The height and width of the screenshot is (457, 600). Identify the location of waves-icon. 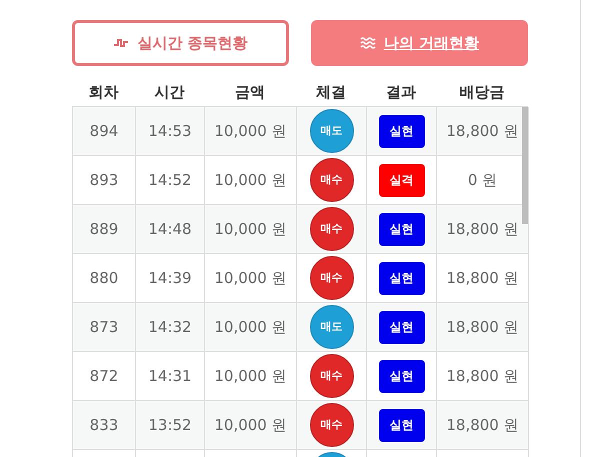
(368, 43).